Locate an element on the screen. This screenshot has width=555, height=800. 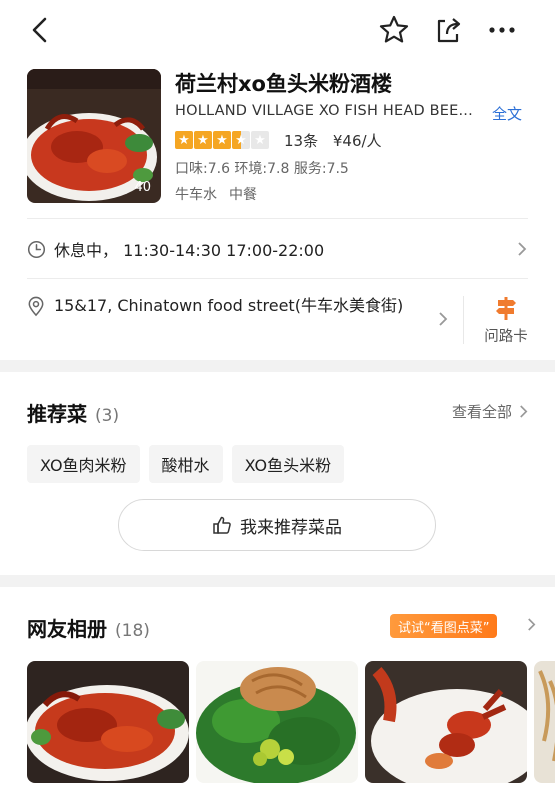
price-per-person: ¥46/人 is located at coordinates (357, 141).